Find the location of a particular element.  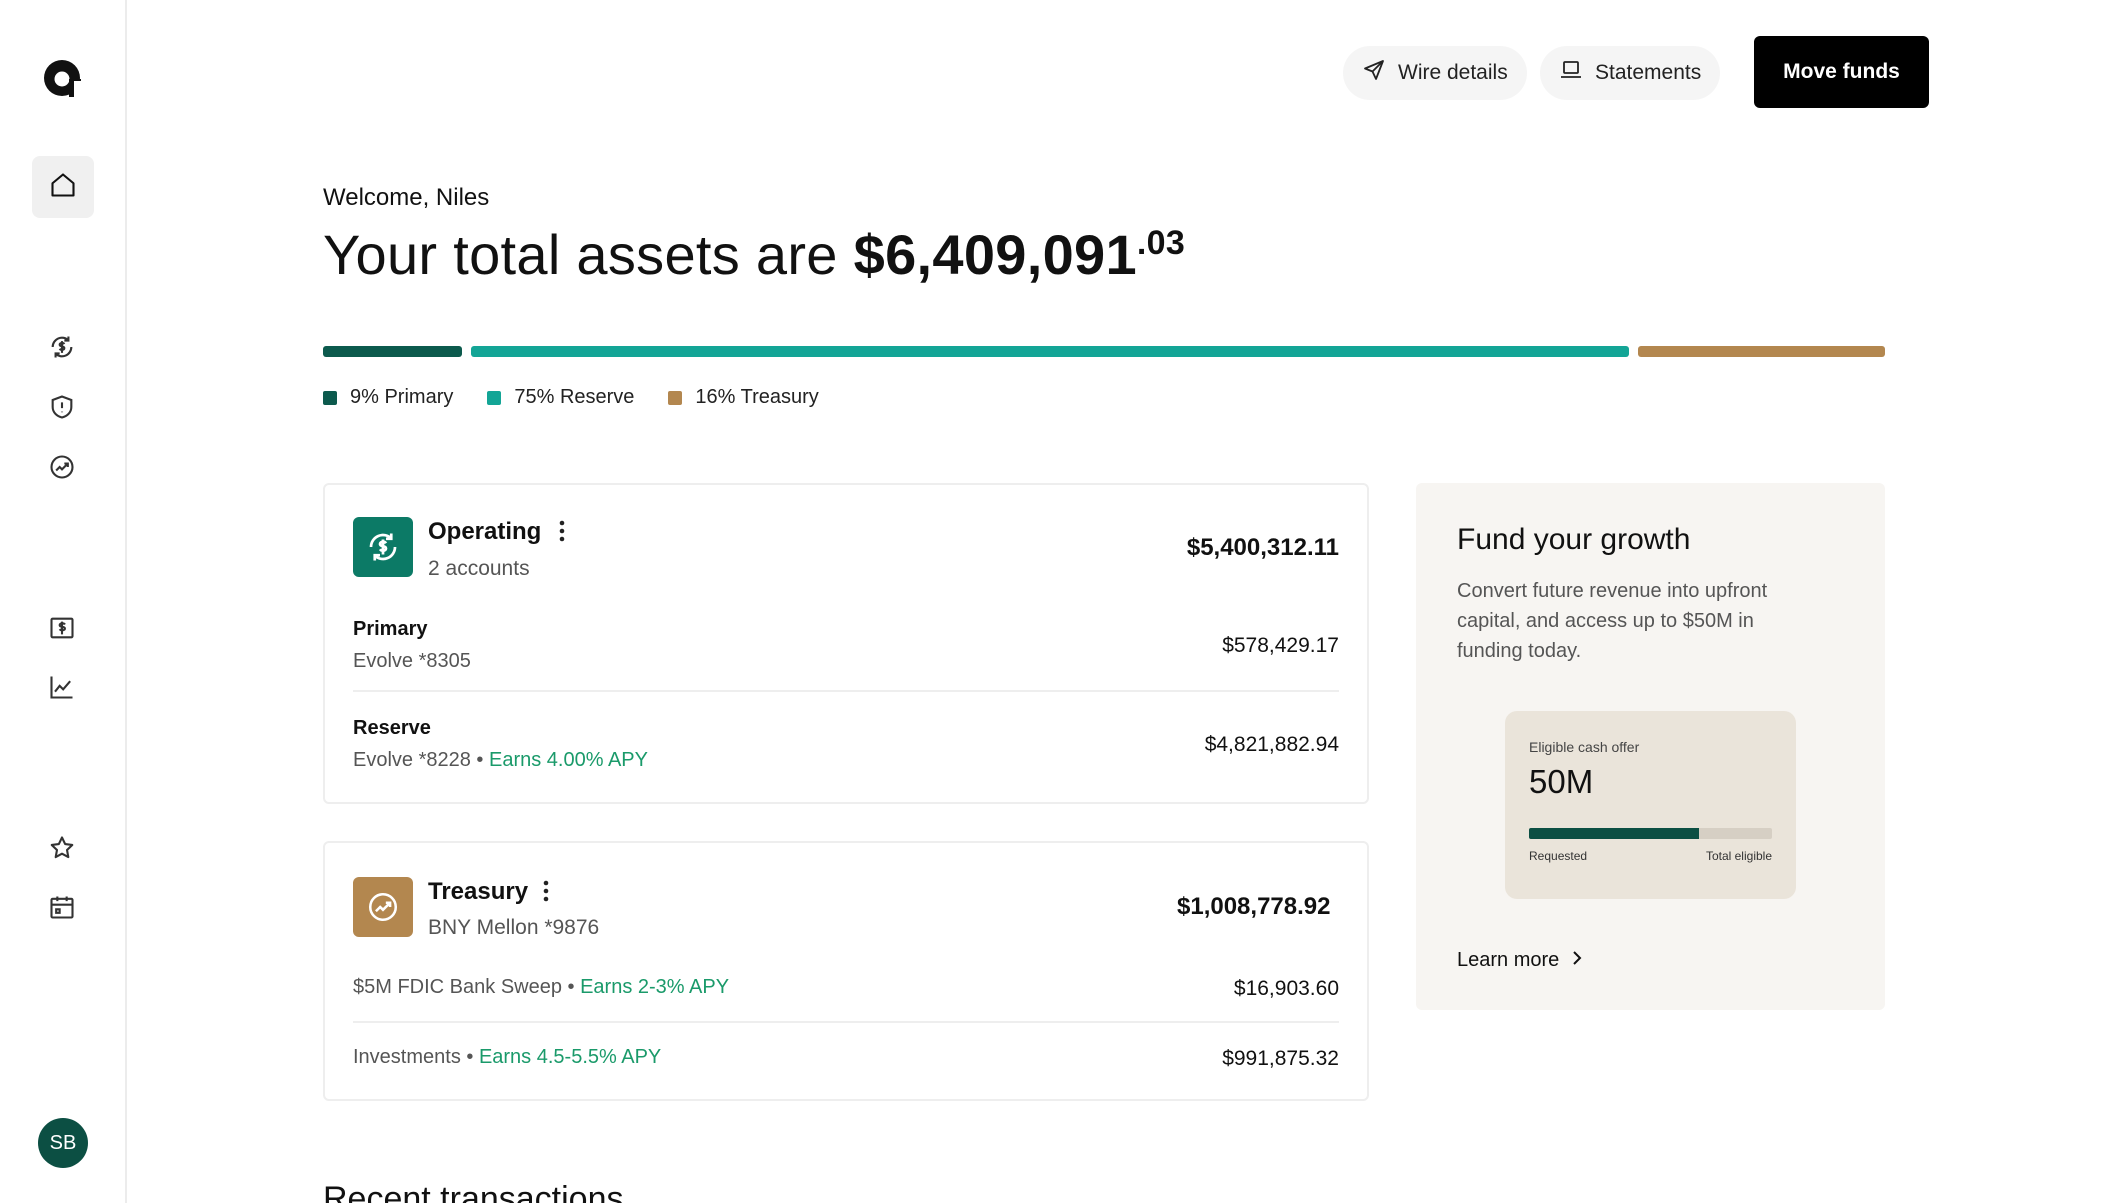

primary-account-title: Primary is located at coordinates (390, 629).